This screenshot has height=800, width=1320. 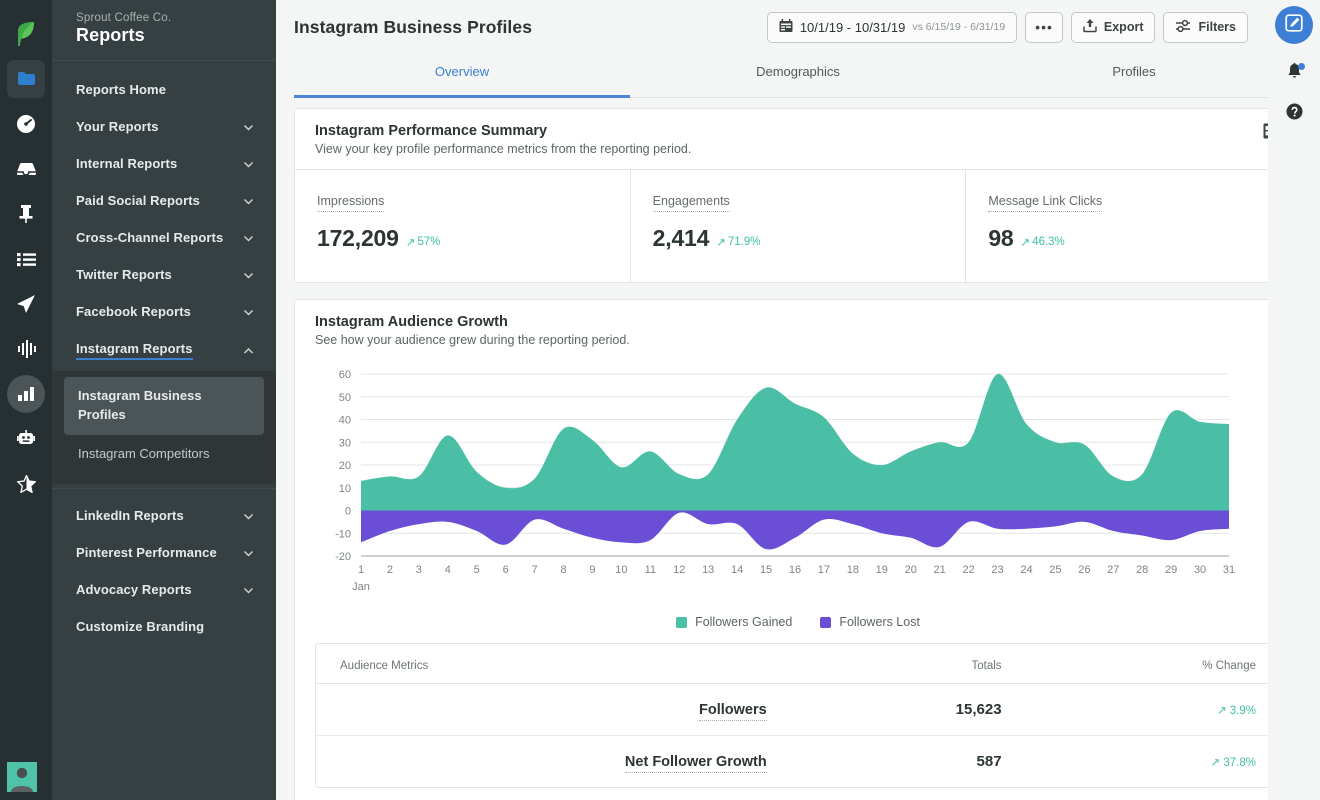 I want to click on tabs-container: Overview Demographics Profiles, so click(x=798, y=76).